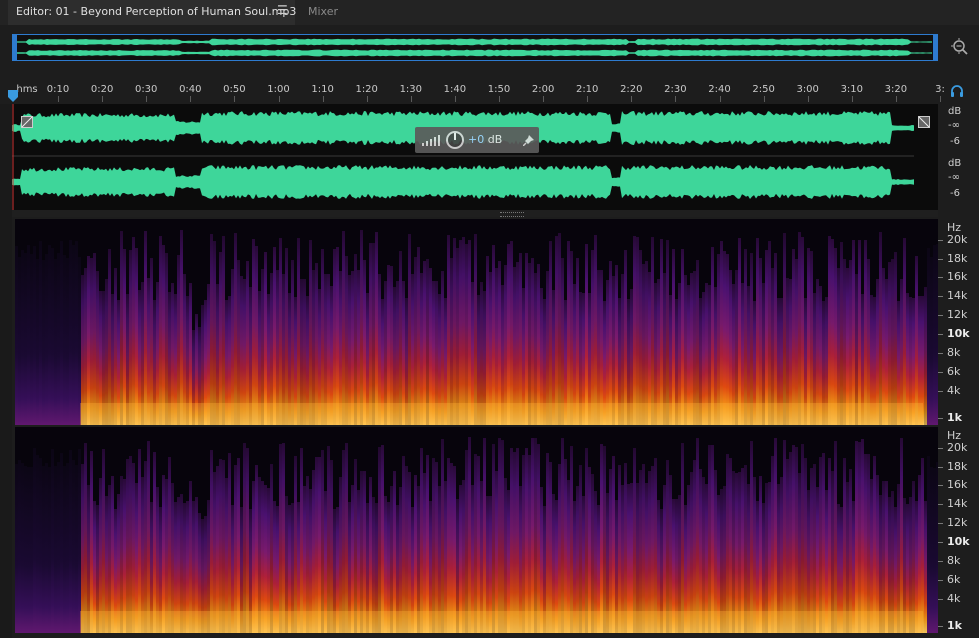 The height and width of the screenshot is (638, 979). I want to click on fade-in-handle, so click(27, 122).